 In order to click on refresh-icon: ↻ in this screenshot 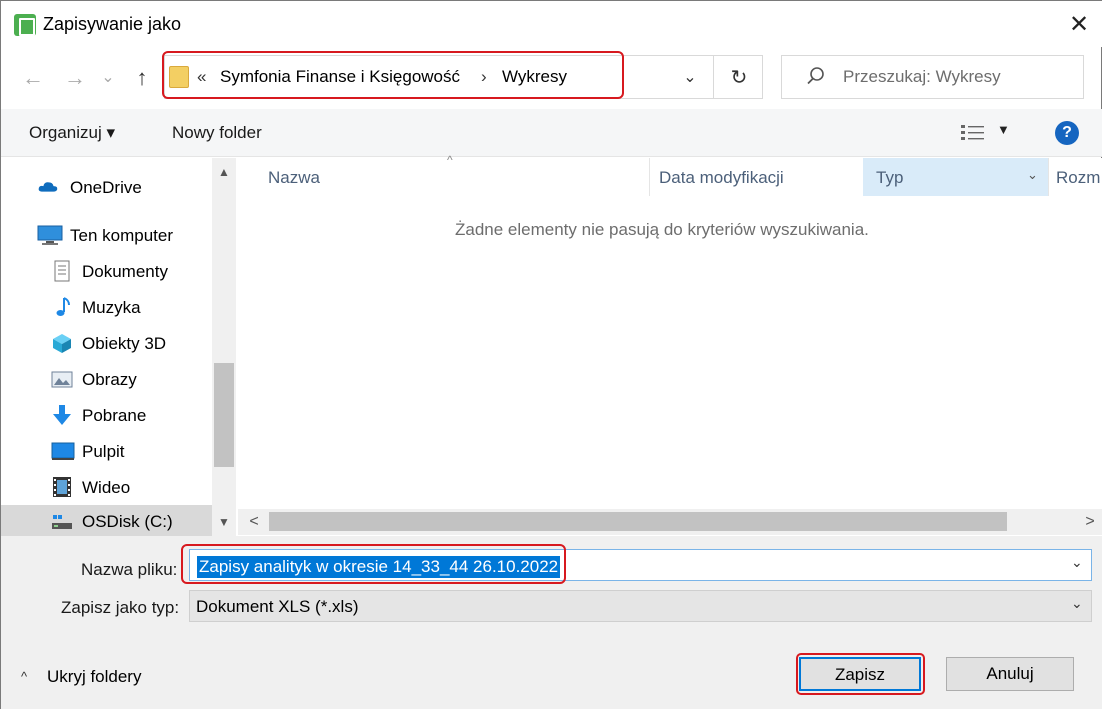, I will do `click(739, 78)`.